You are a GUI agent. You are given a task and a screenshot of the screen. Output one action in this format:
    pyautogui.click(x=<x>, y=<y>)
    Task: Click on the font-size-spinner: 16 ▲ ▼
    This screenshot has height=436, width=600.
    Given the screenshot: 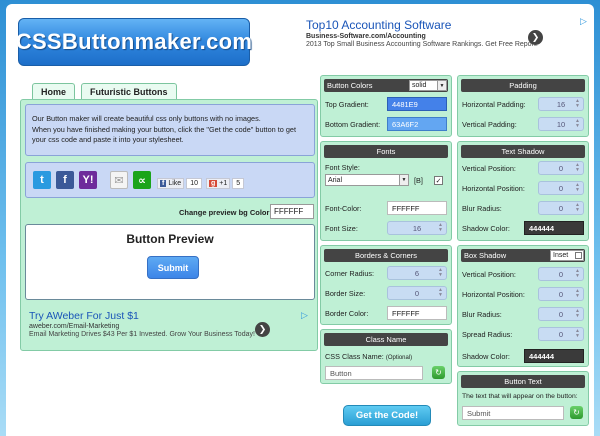 What is the action you would take?
    pyautogui.click(x=417, y=228)
    